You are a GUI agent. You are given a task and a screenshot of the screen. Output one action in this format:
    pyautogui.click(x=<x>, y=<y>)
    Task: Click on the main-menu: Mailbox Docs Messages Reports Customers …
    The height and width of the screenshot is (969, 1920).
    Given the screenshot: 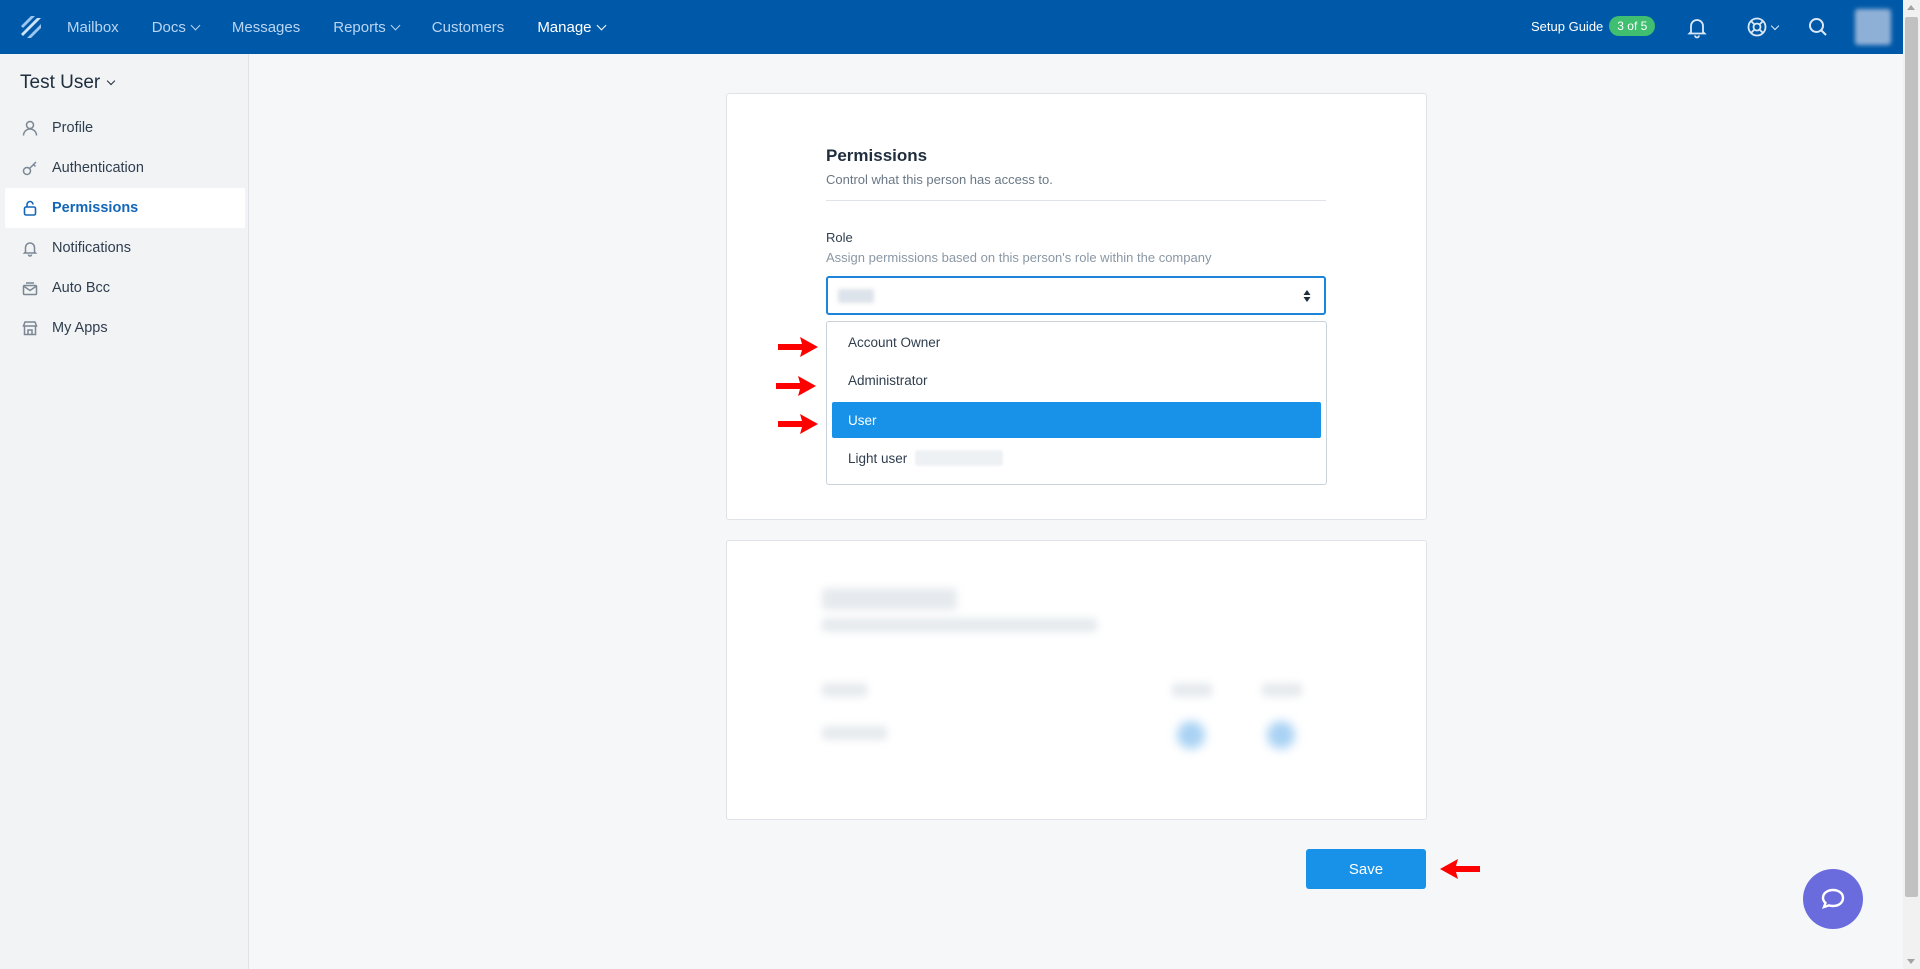 What is the action you would take?
    pyautogui.click(x=352, y=27)
    